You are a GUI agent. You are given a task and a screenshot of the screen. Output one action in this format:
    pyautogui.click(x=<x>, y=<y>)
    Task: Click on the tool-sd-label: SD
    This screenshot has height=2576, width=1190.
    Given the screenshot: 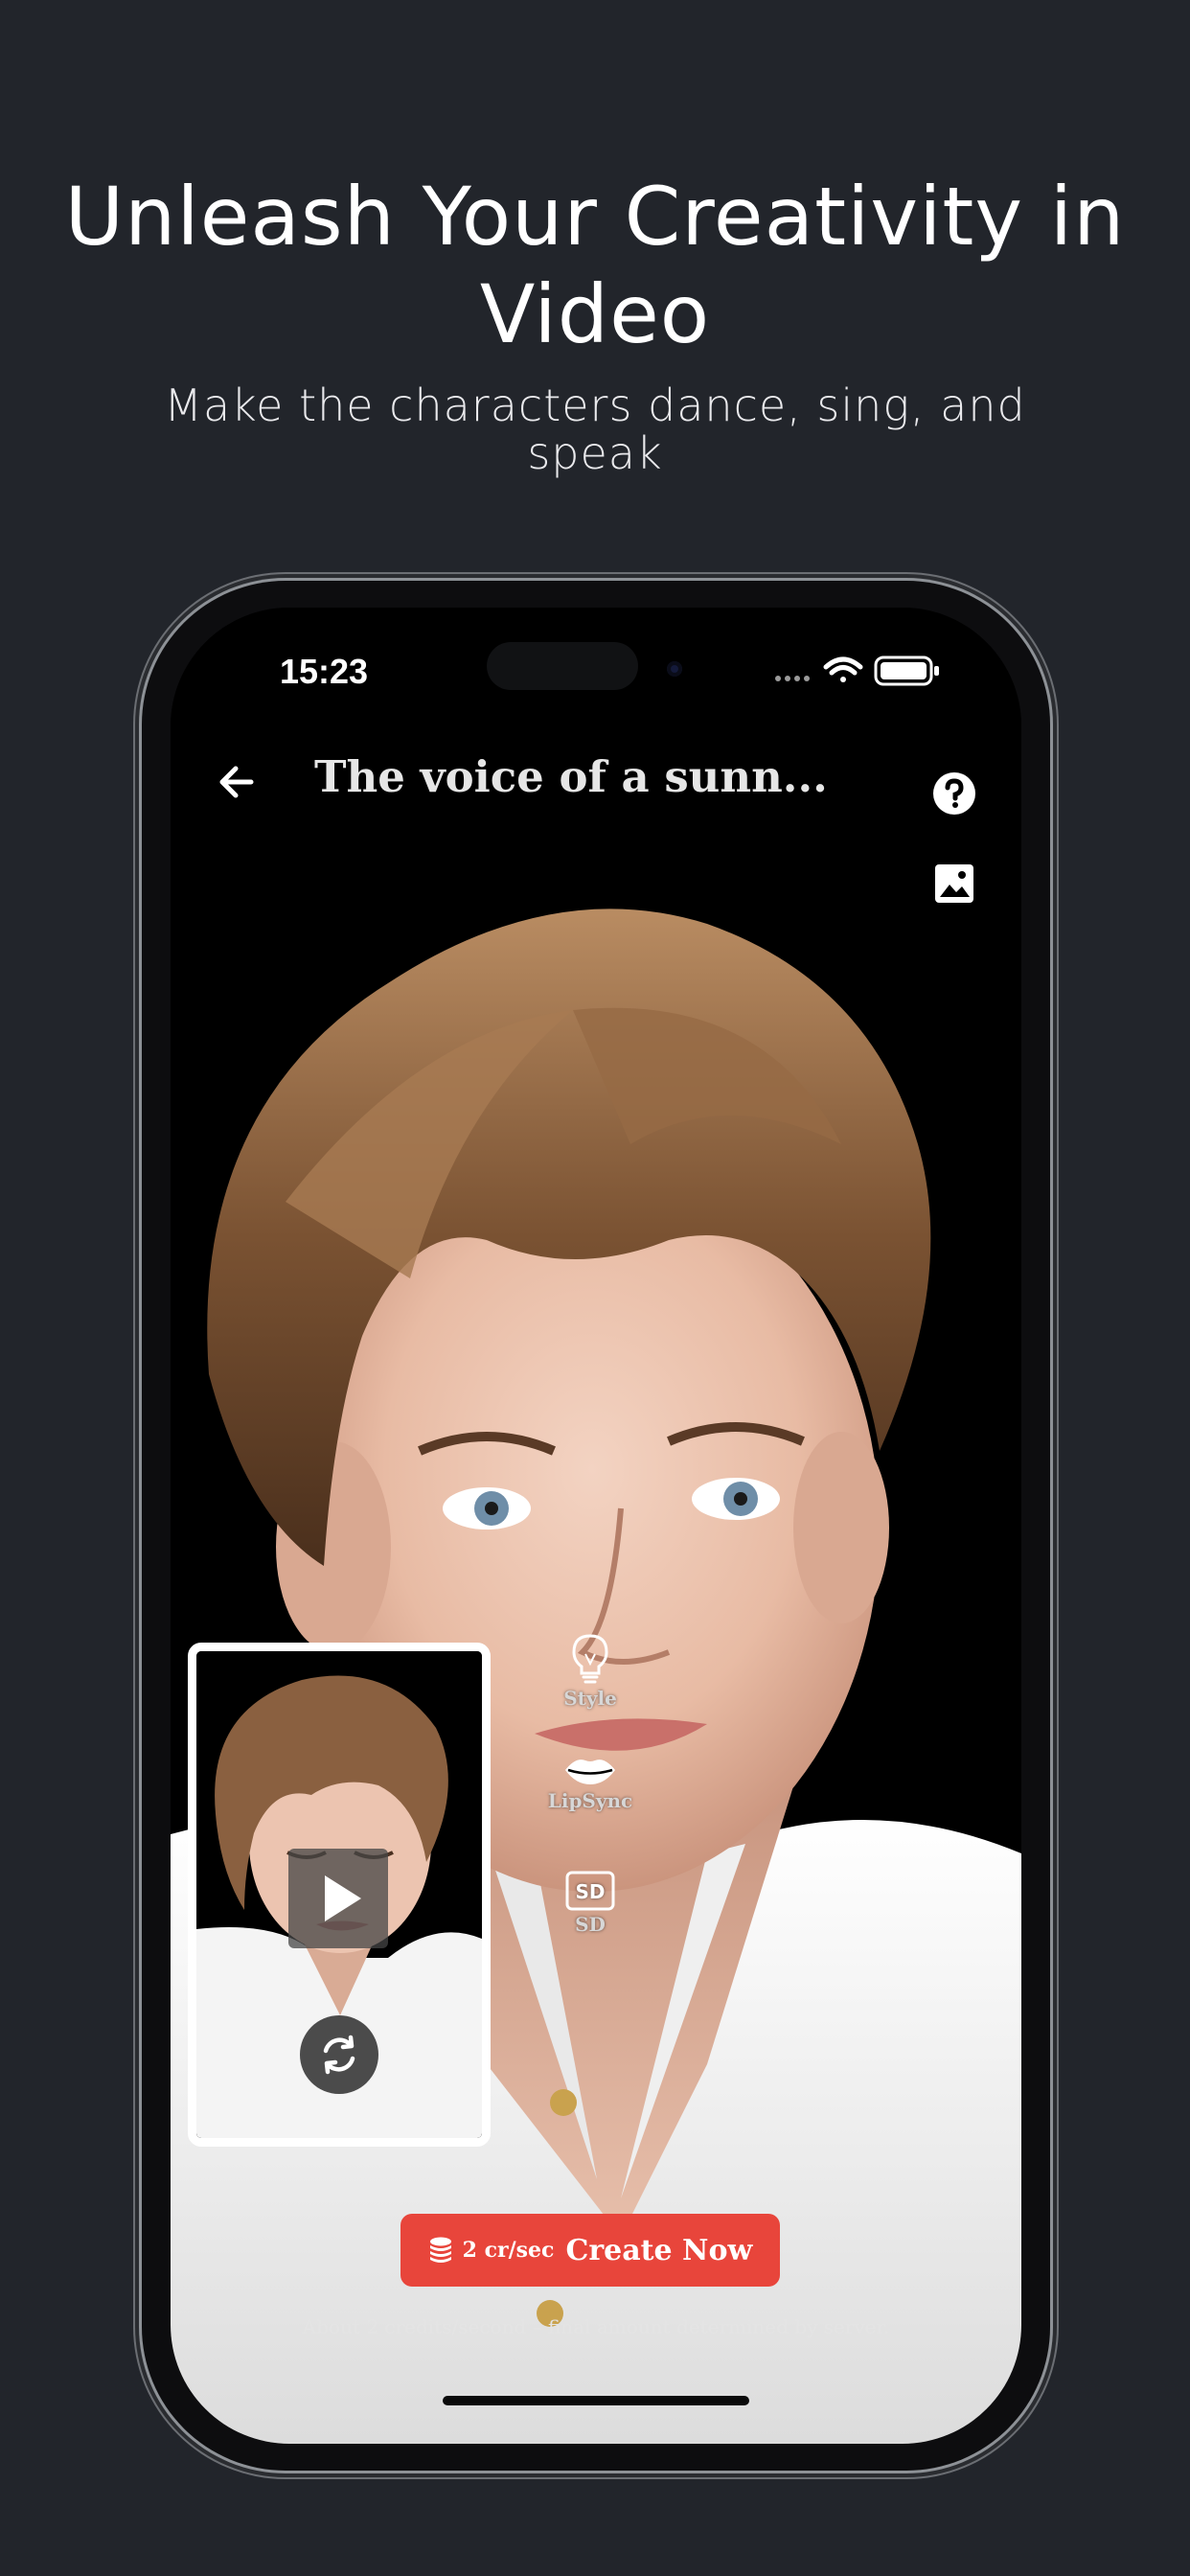 What is the action you would take?
    pyautogui.click(x=590, y=1924)
    